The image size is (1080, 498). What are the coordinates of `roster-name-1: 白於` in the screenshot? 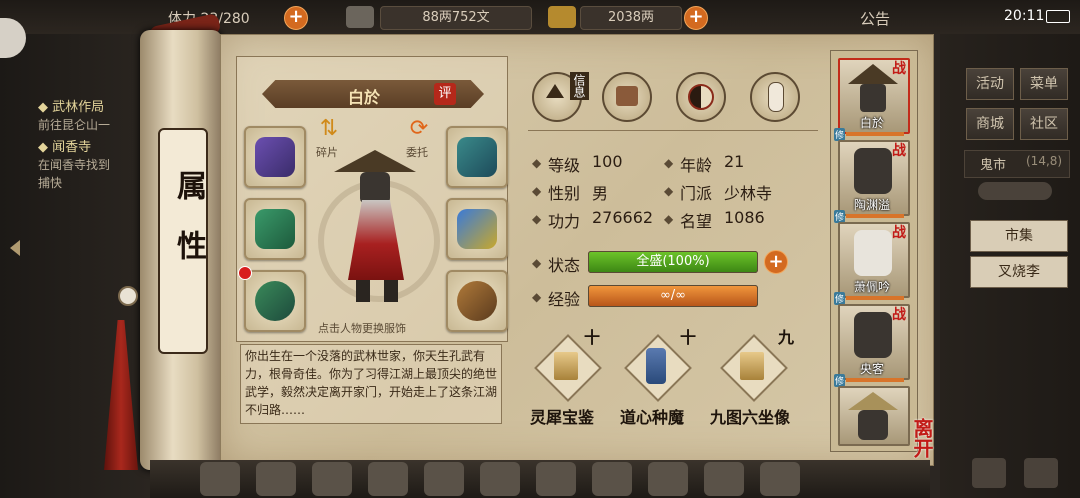 It's located at (872, 123).